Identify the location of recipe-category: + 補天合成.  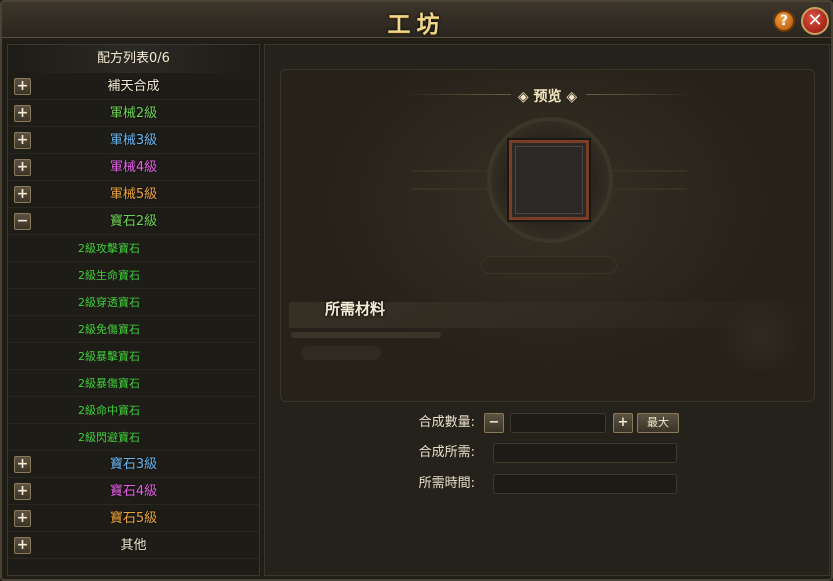
(133, 86).